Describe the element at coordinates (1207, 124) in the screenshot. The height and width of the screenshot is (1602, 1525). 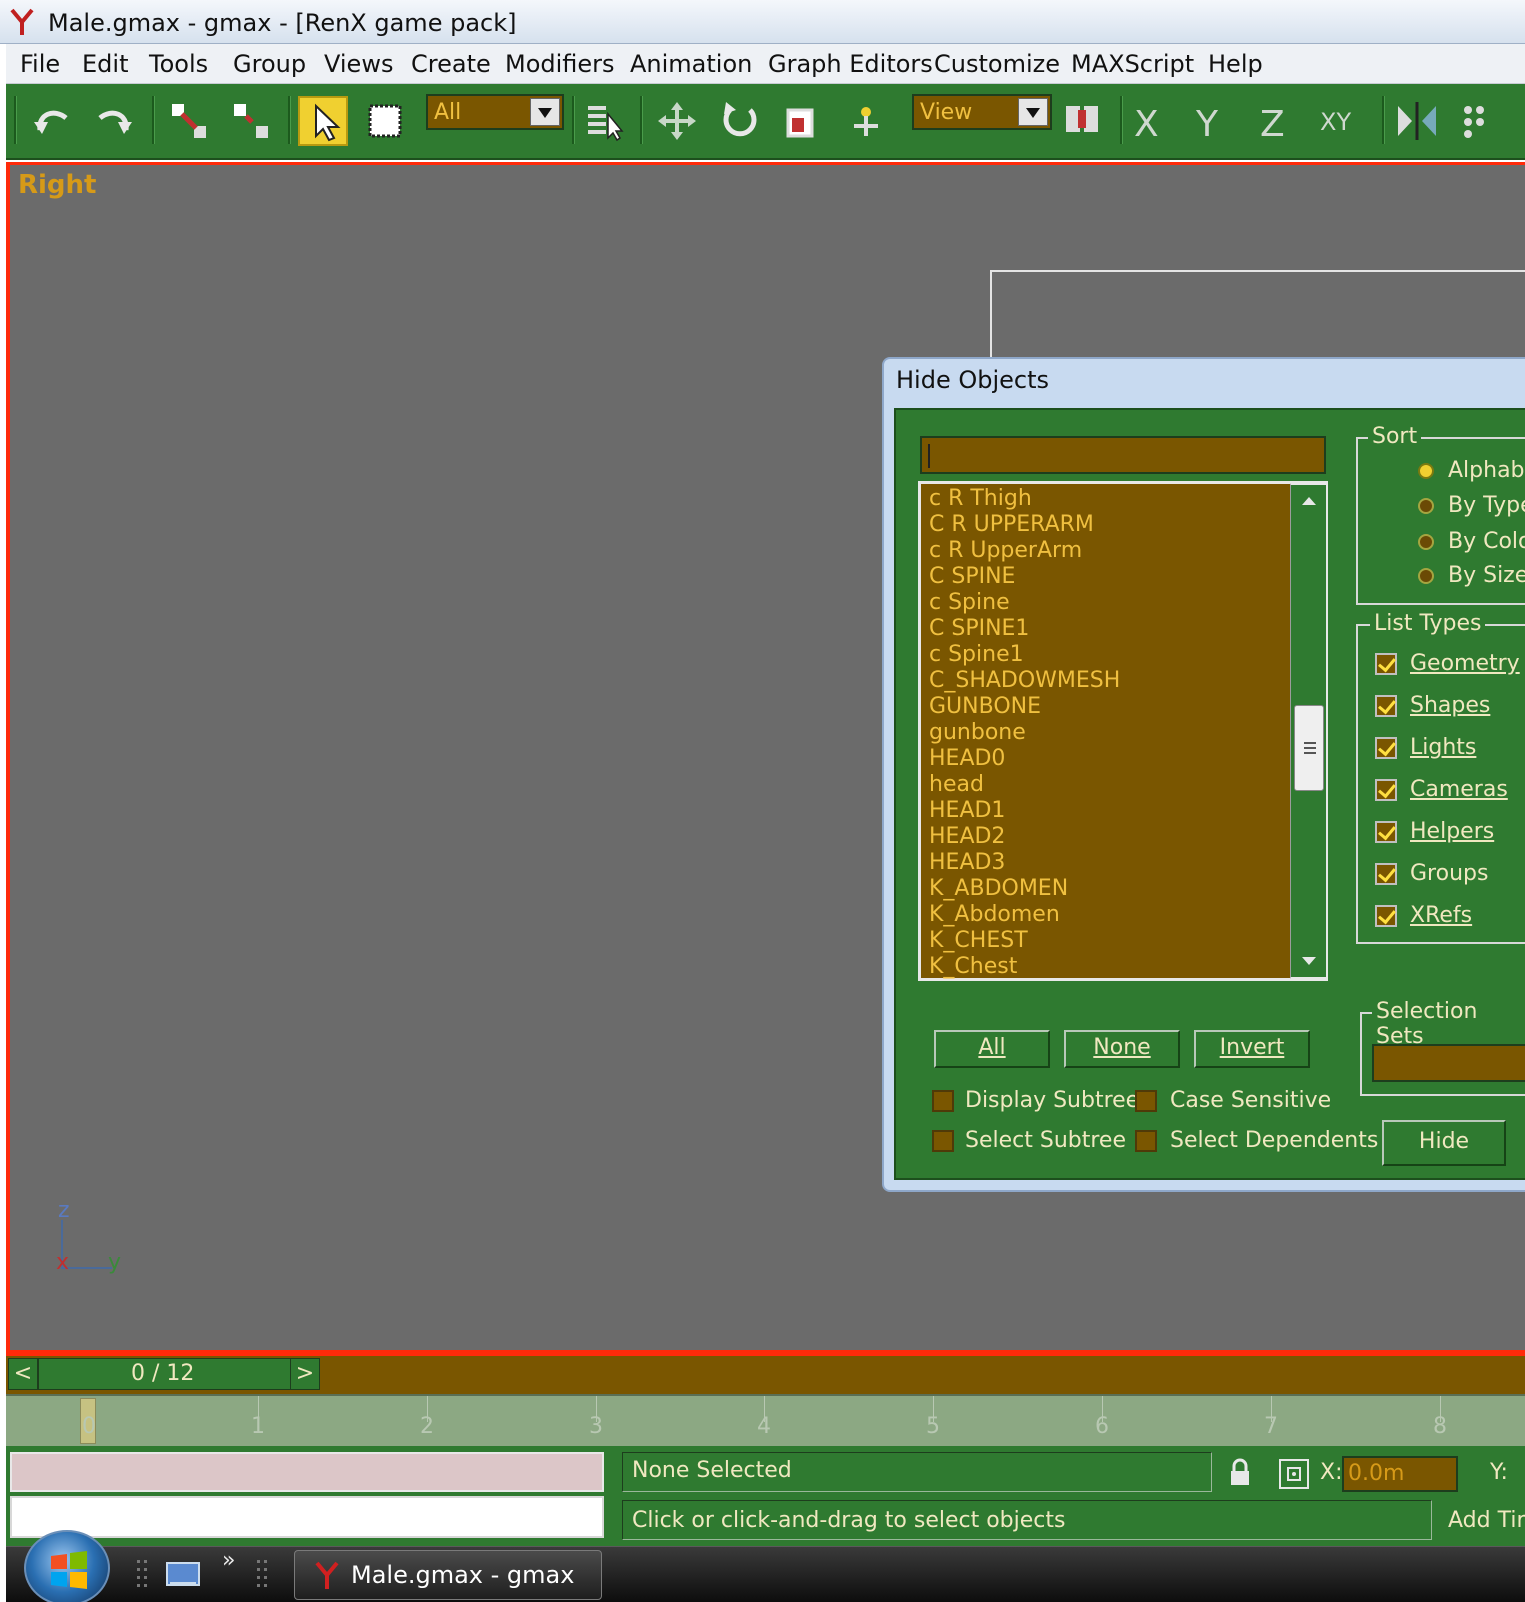
I see `restrict-y-button: Y` at that location.